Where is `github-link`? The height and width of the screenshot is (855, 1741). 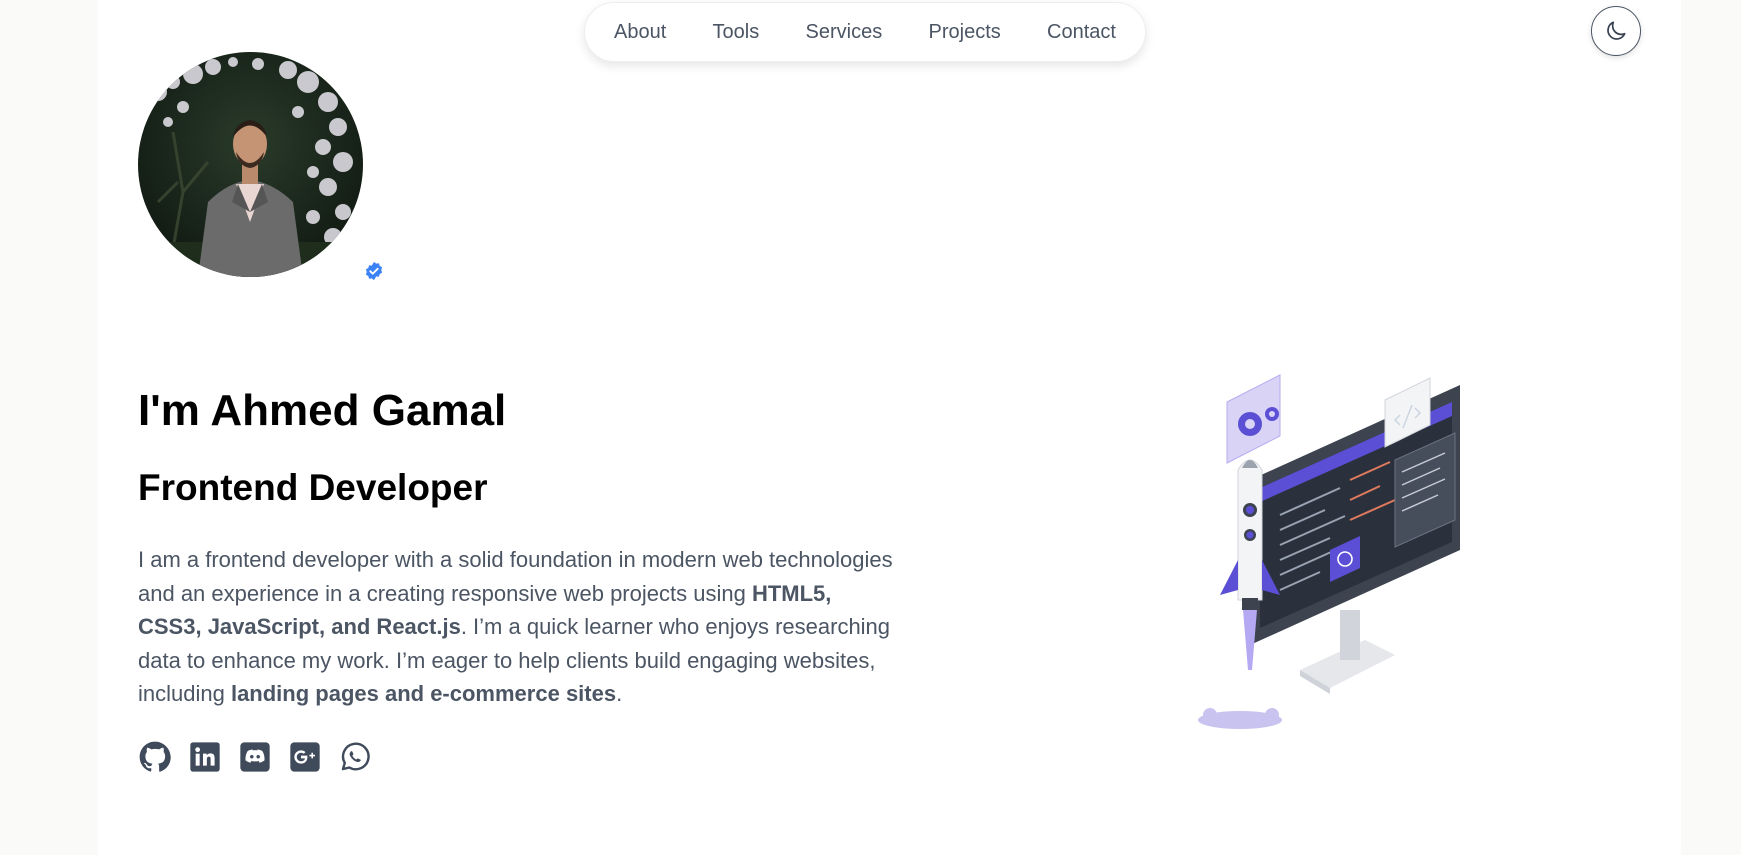
github-link is located at coordinates (155, 757).